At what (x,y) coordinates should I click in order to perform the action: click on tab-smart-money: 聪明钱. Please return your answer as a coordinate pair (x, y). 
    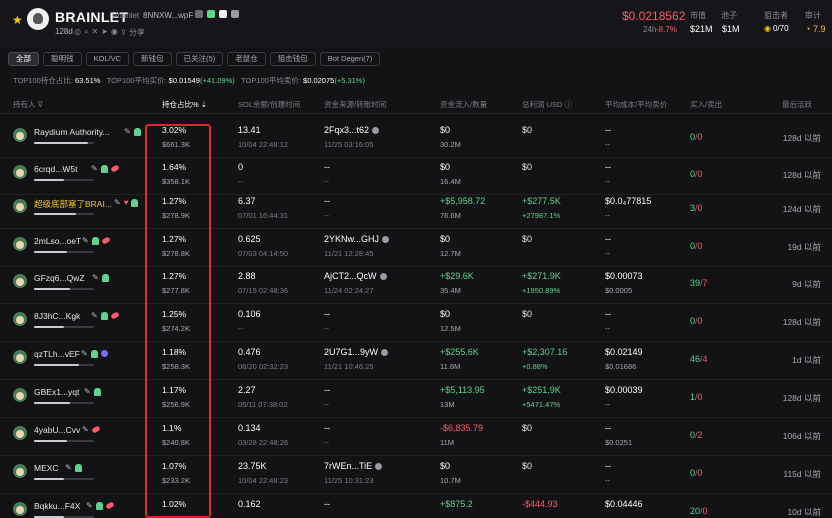
    Looking at the image, I should click on (62, 59).